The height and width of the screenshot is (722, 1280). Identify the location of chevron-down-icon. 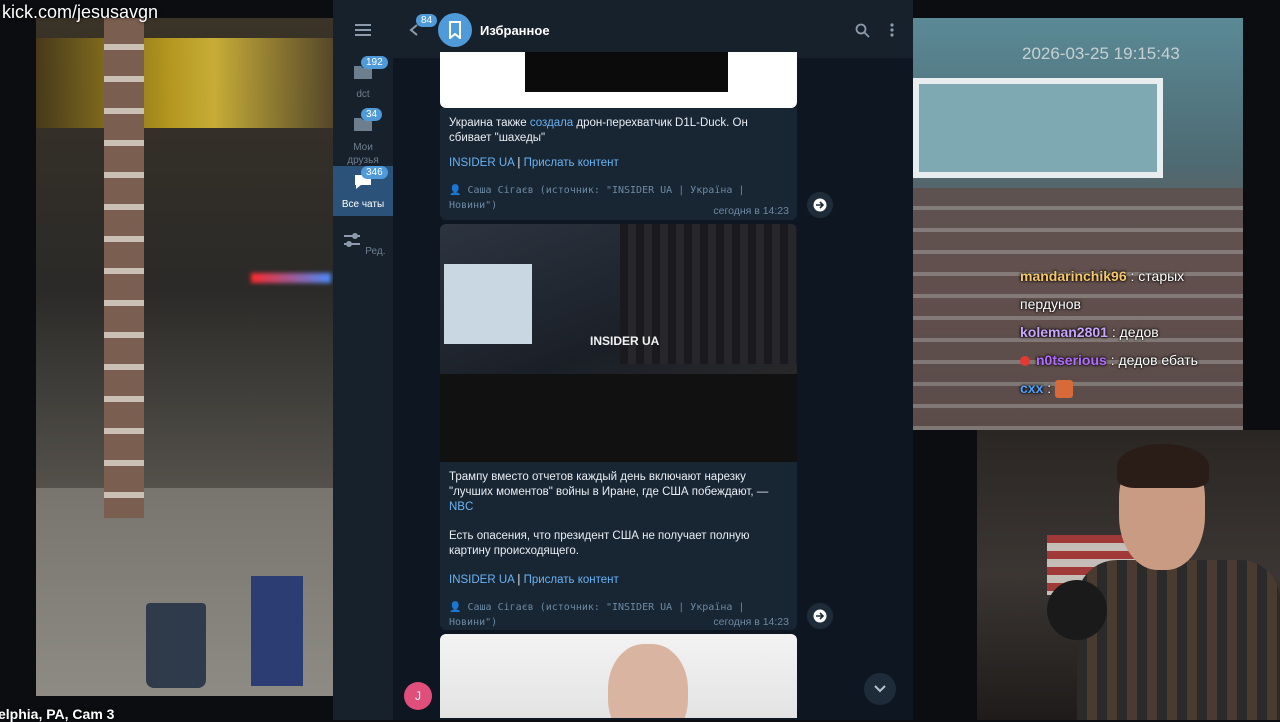
(880, 689).